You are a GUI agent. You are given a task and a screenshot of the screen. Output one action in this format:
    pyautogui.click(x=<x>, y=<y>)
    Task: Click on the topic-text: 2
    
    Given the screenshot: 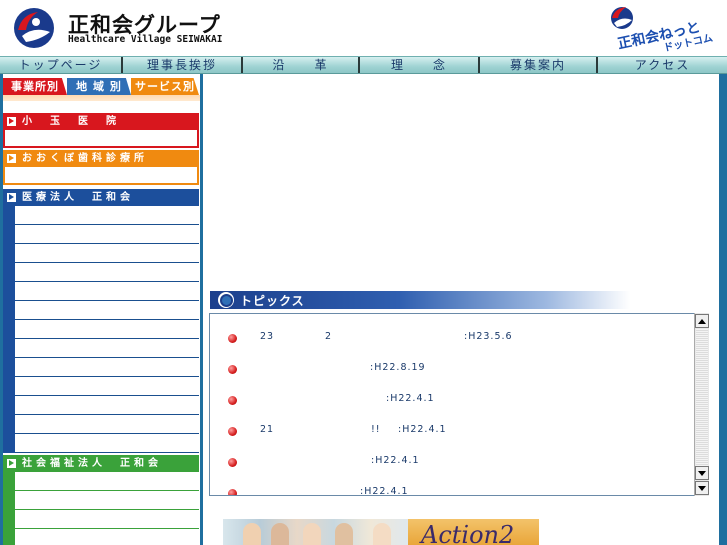 What is the action you would take?
    pyautogui.click(x=329, y=336)
    